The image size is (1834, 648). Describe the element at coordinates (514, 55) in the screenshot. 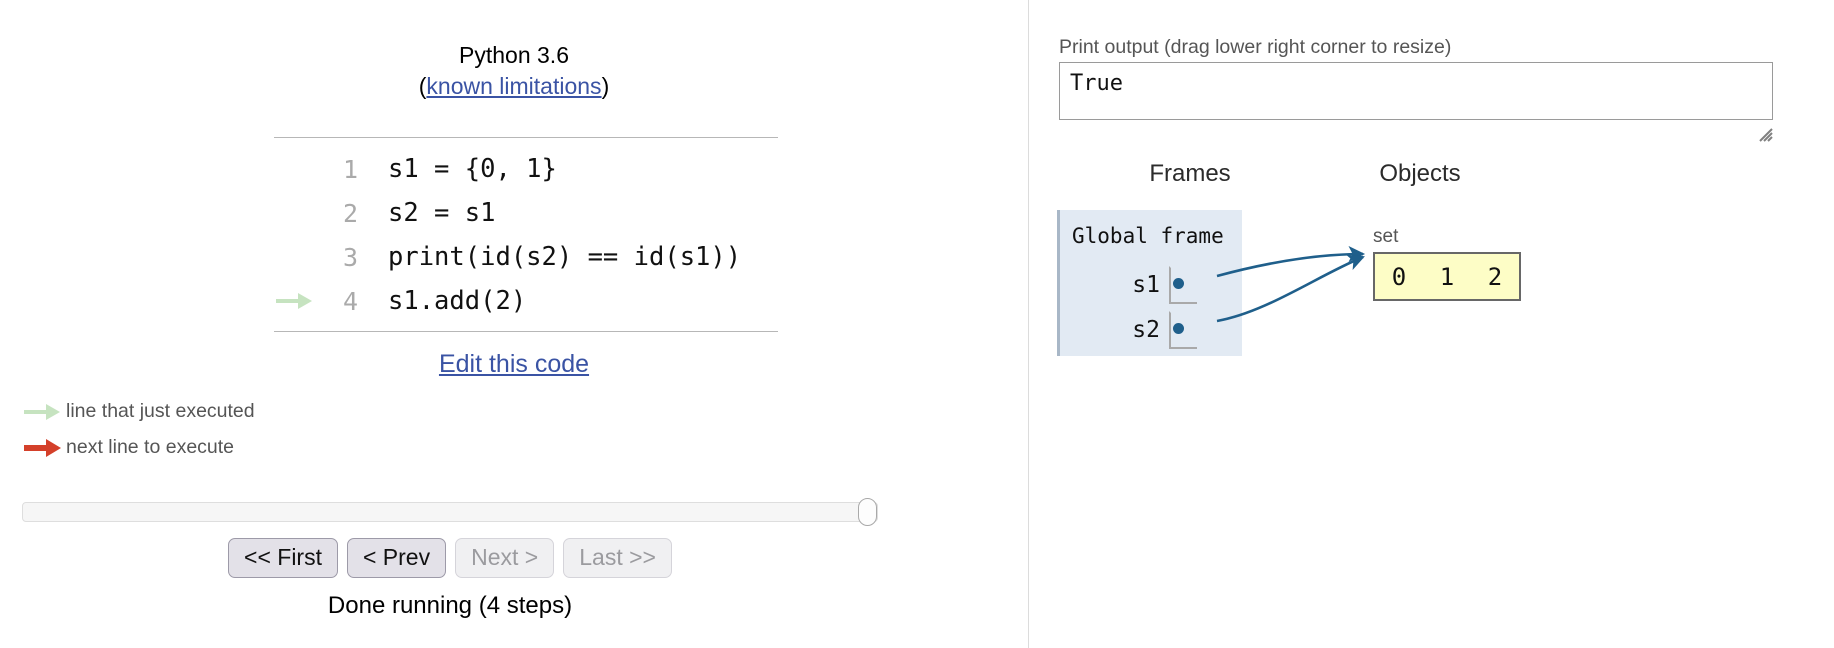

I see `python-version-label: Python 3.6` at that location.